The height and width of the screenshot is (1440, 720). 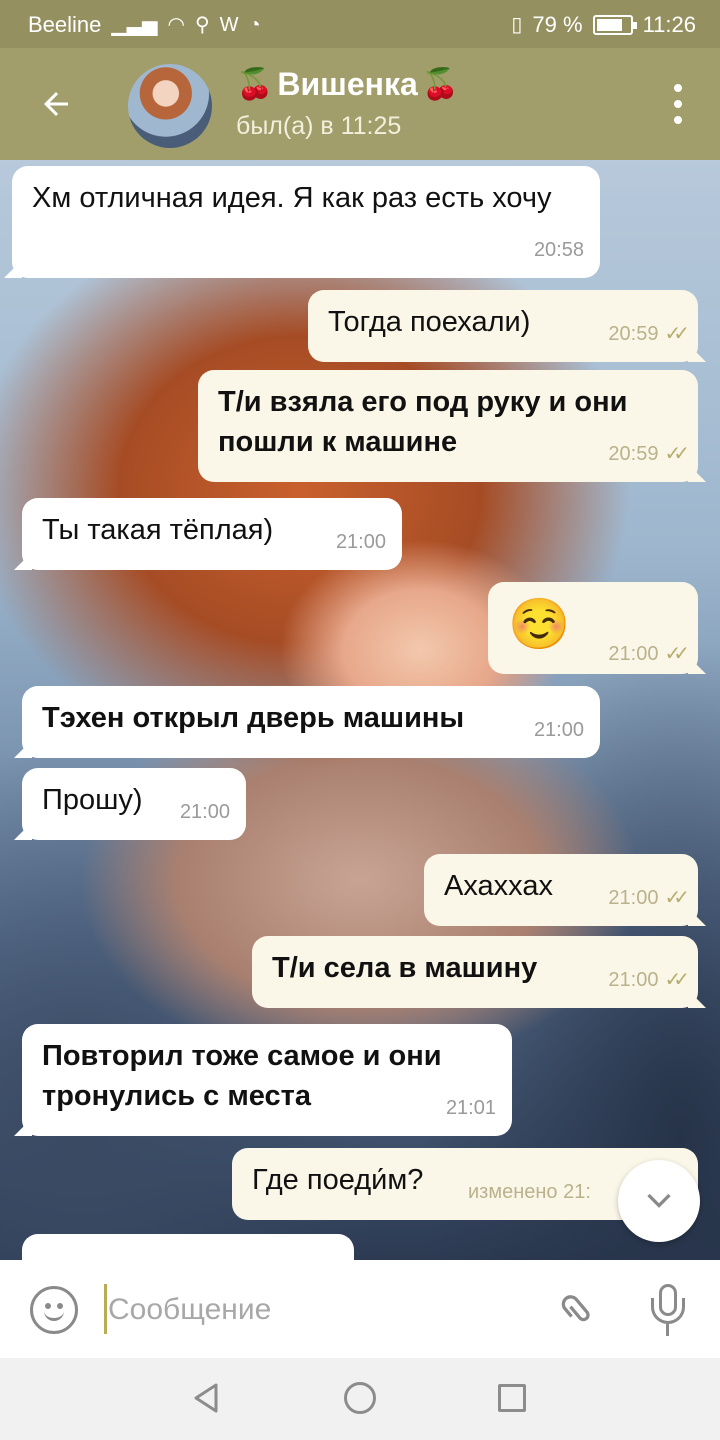 What do you see at coordinates (561, 890) in the screenshot?
I see `message-outgoing: Ахаххах 21:00 ✓✓` at bounding box center [561, 890].